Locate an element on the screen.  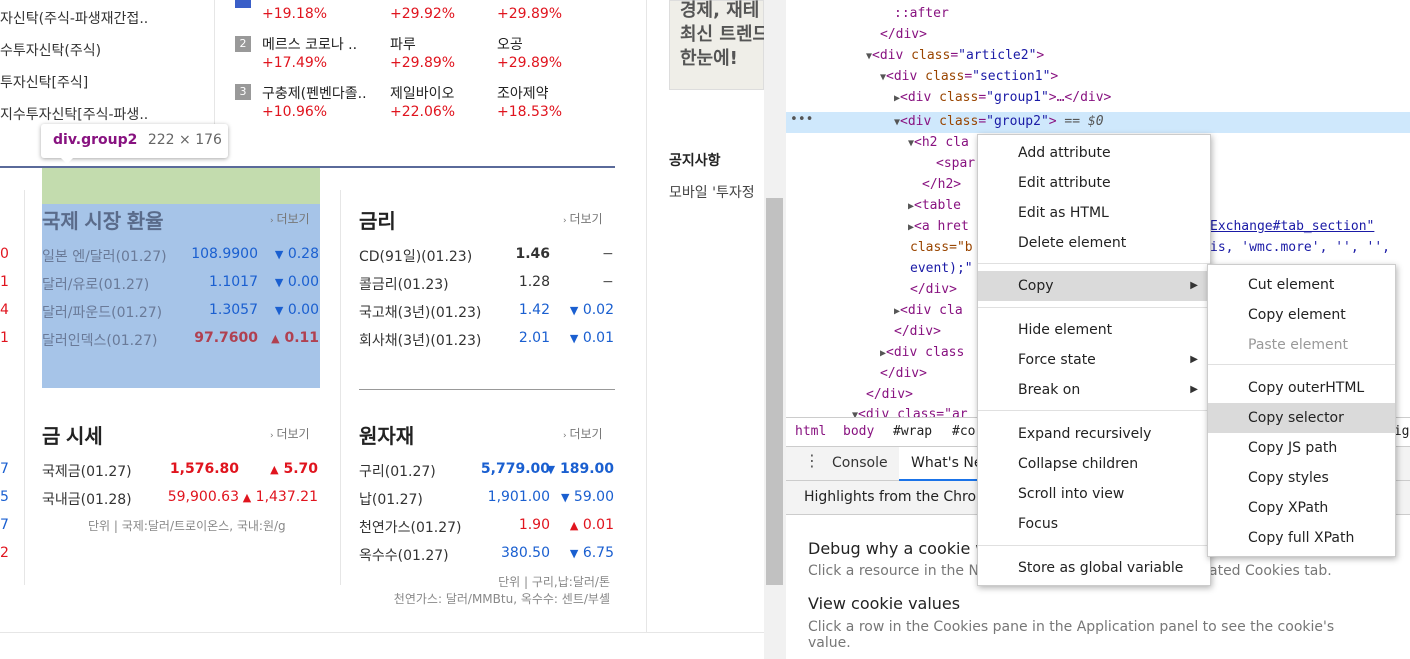
notice-item: 모바일 '투자정 is located at coordinates (712, 192).